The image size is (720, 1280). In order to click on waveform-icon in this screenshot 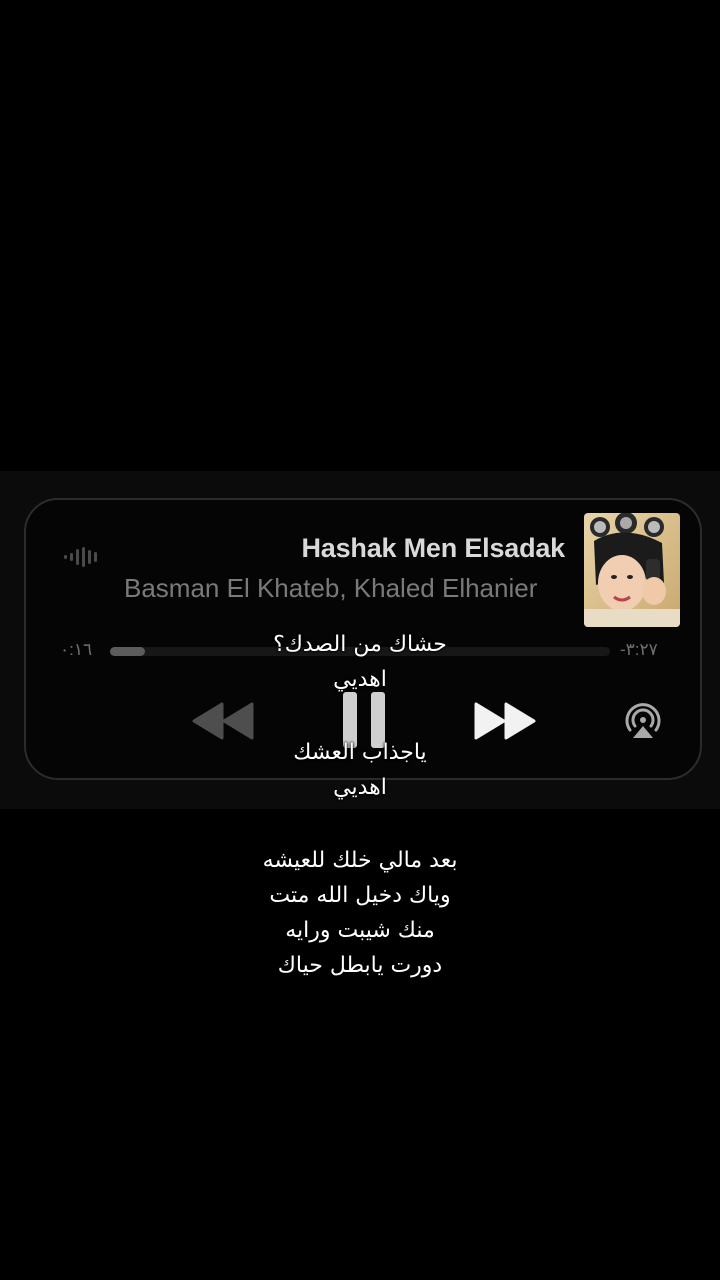, I will do `click(80, 557)`.